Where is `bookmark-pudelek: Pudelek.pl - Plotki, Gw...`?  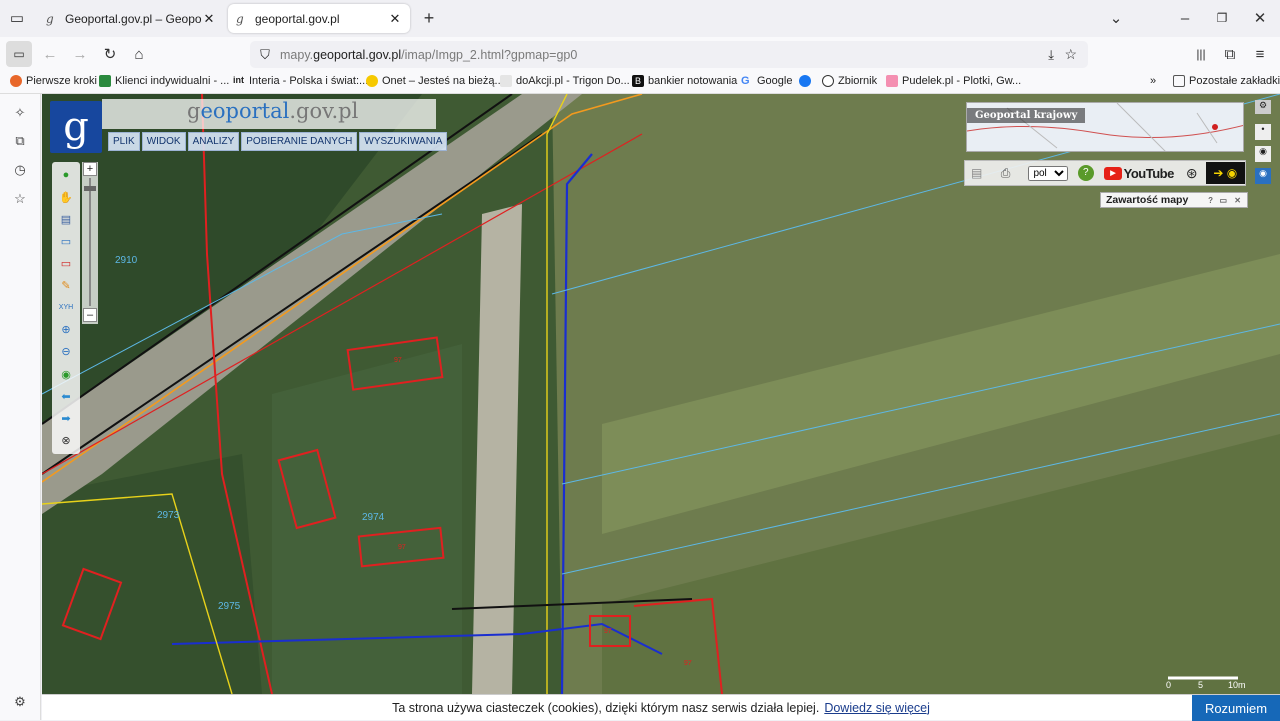
bookmark-pudelek: Pudelek.pl - Plotki, Gw... is located at coordinates (953, 81).